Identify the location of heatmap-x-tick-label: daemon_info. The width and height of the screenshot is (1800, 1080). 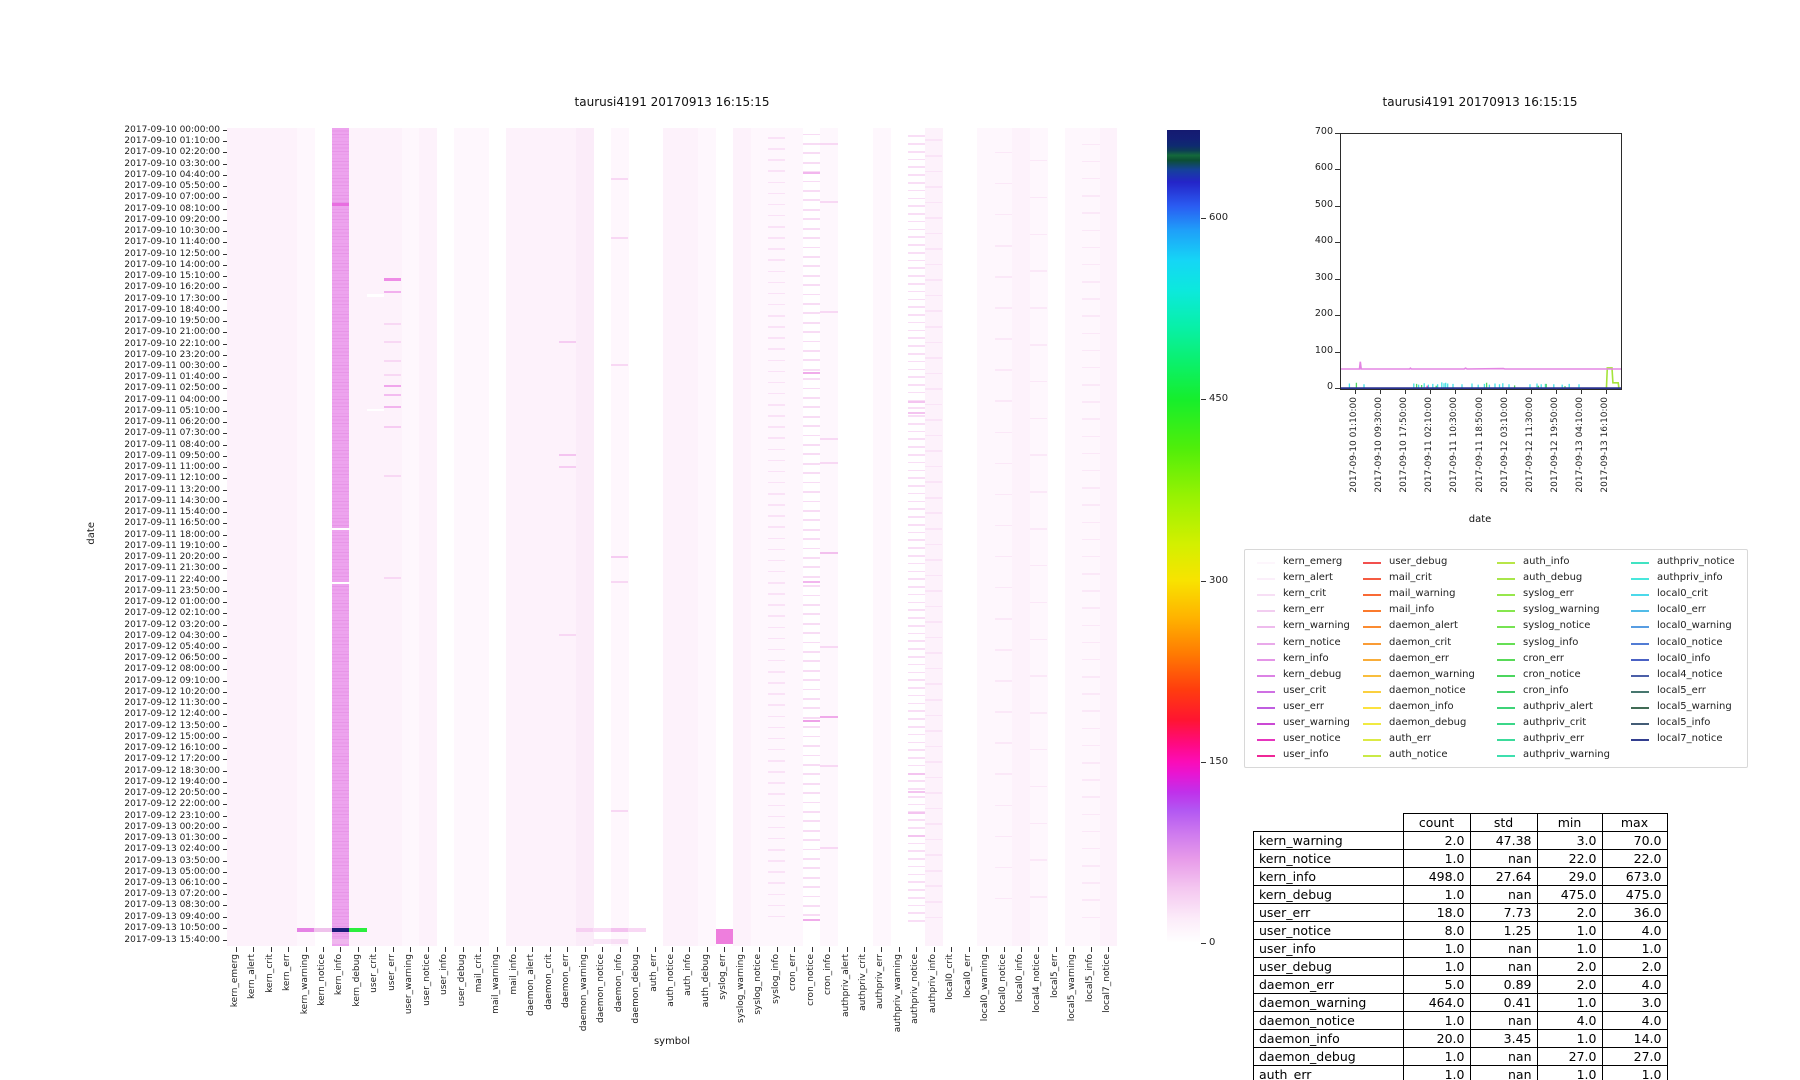
(618, 983).